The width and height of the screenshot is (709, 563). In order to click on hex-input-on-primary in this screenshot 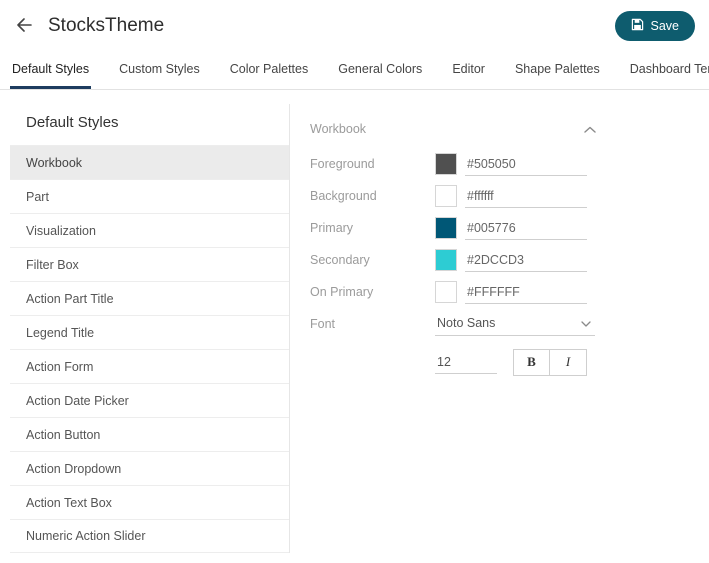, I will do `click(526, 292)`.